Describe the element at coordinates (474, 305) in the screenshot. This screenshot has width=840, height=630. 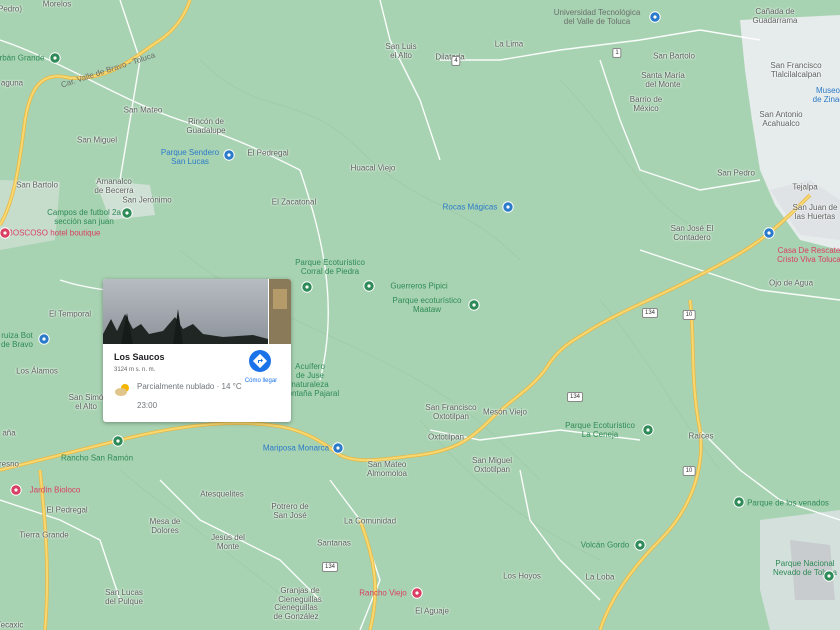
I see `maataw-pin-icon` at that location.